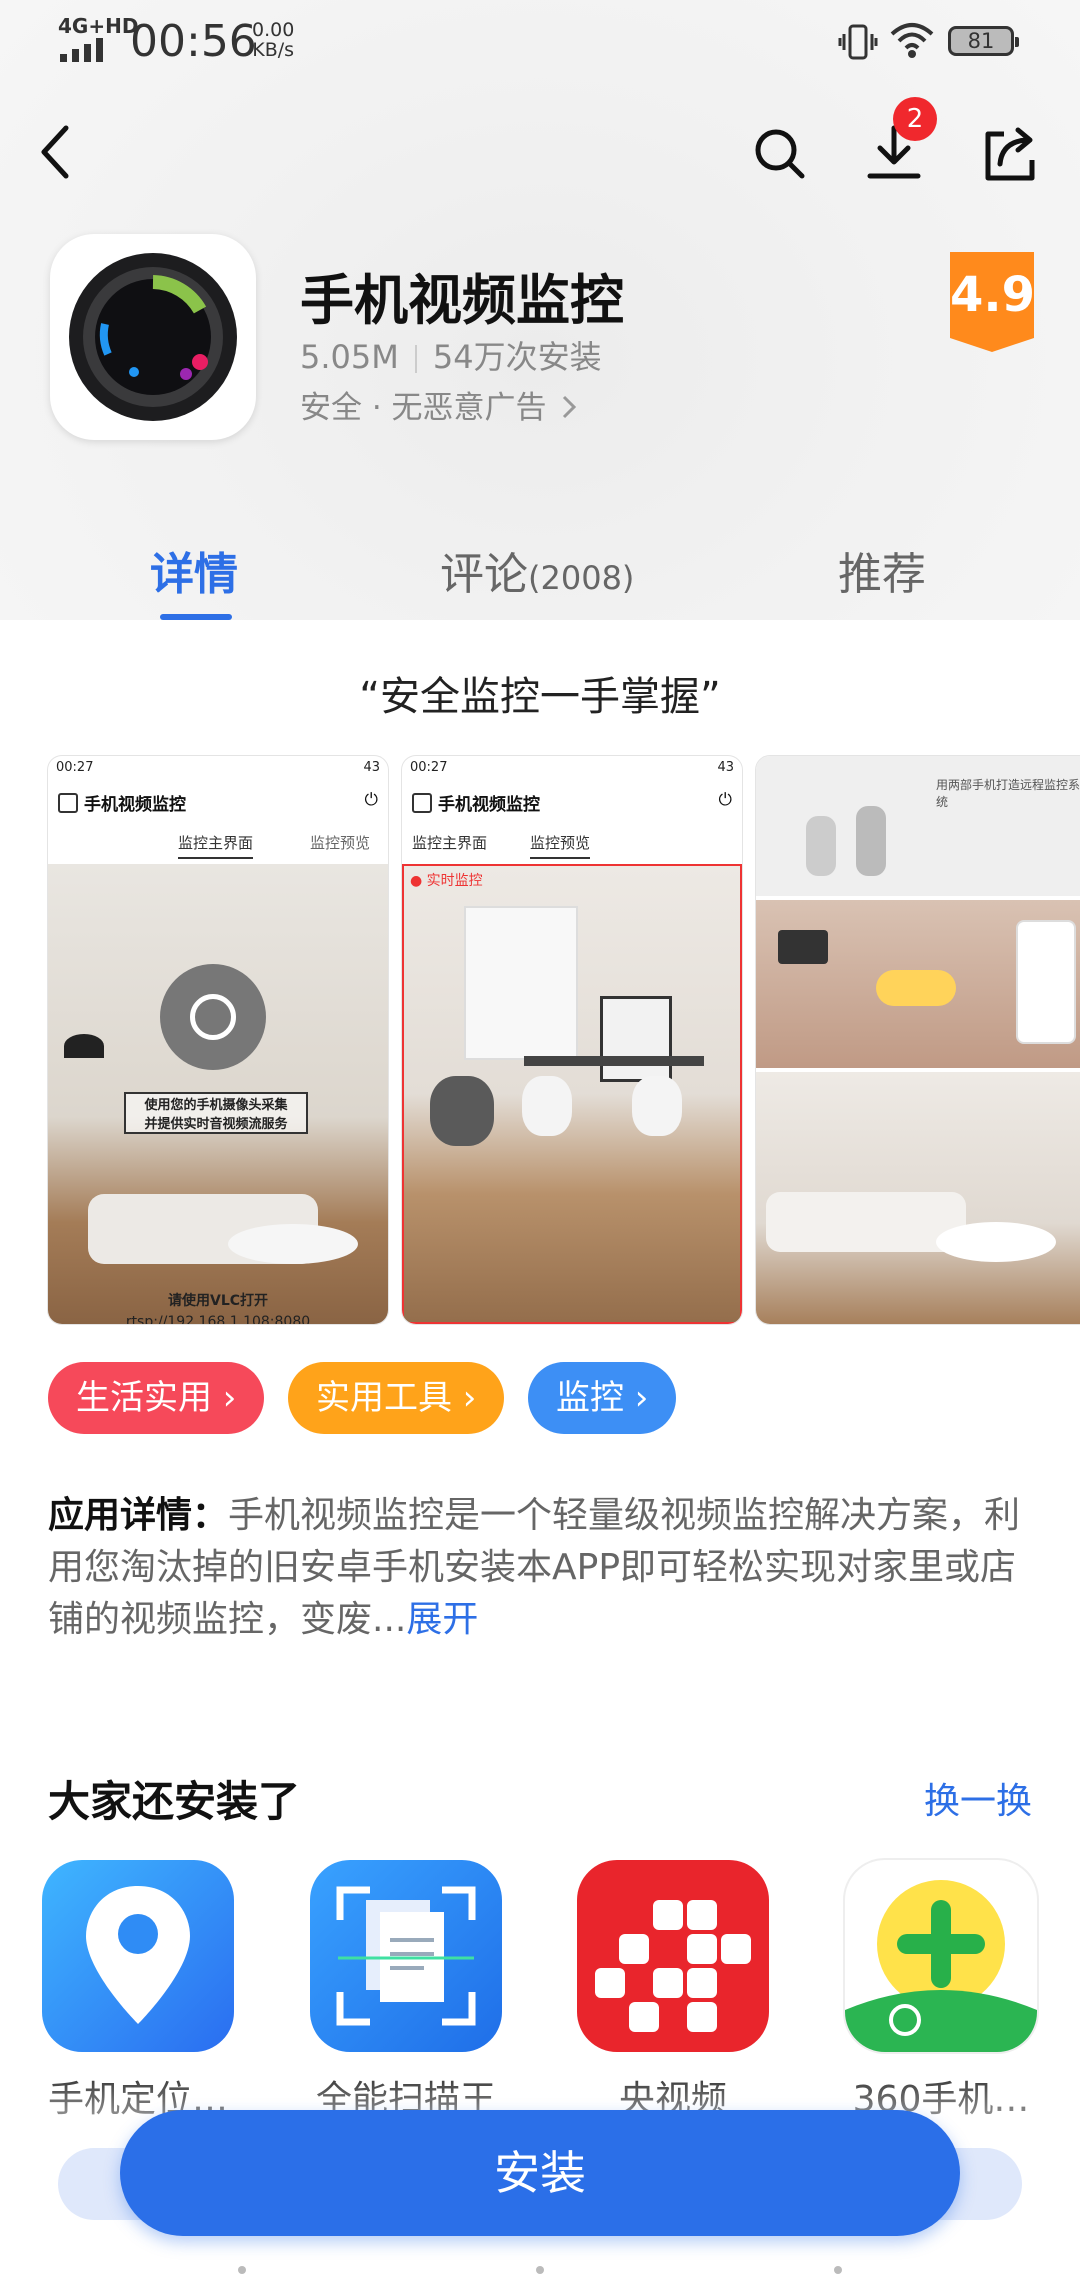  I want to click on safety-info: 安全 · 无恶意广告, so click(439, 404).